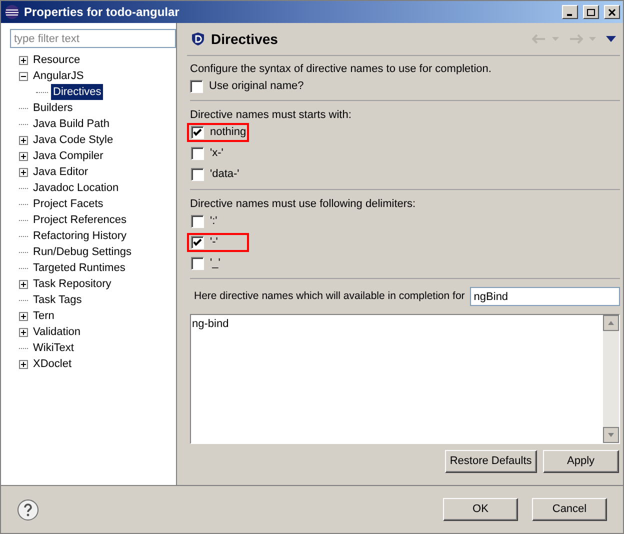 This screenshot has height=534, width=624. I want to click on scroll-down-icon, so click(610, 435).